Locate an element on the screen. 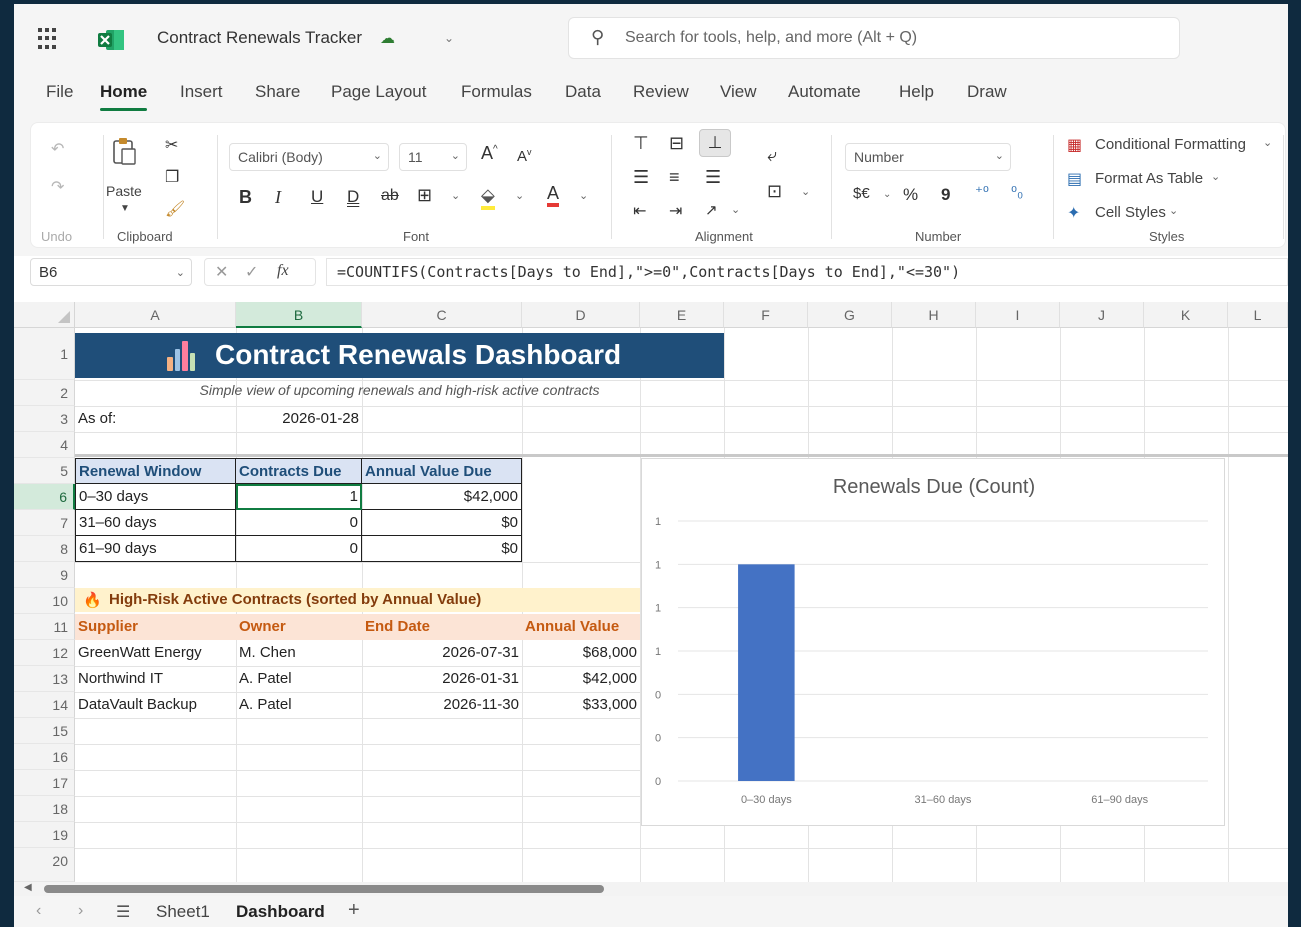 The image size is (1301, 927). font-color-icon: A is located at coordinates (553, 195).